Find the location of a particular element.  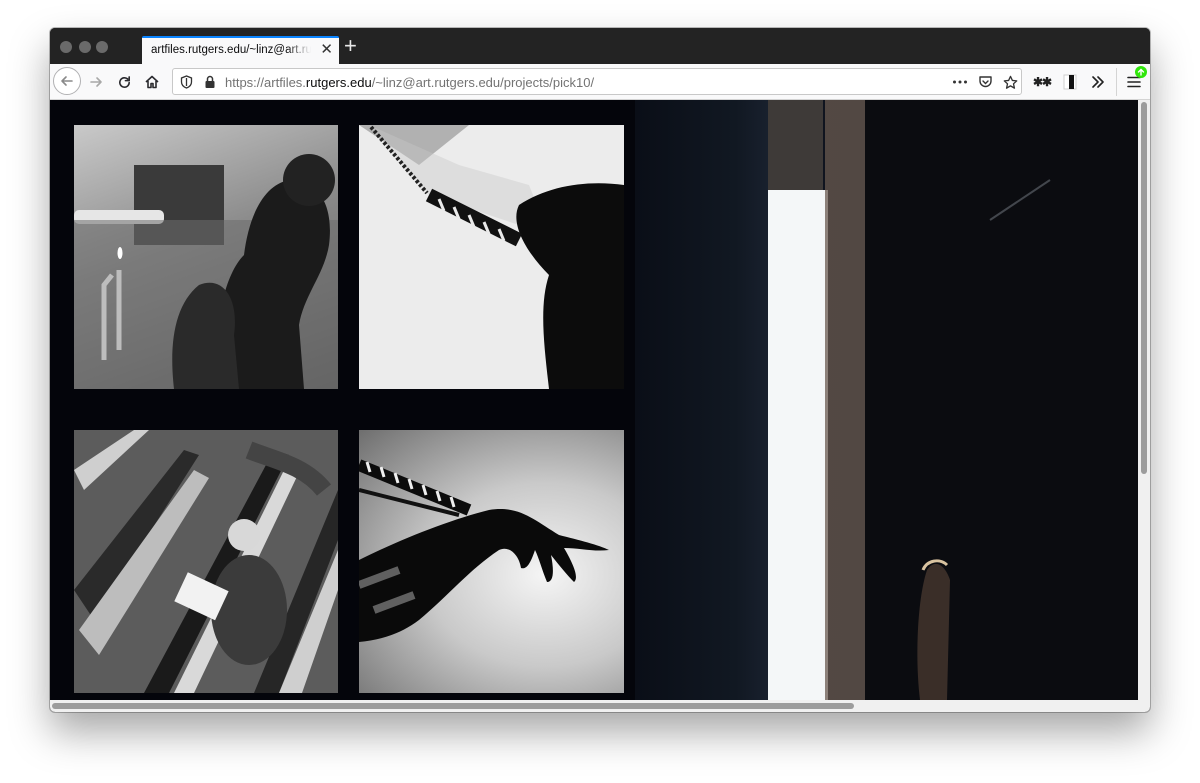

reload-button is located at coordinates (124, 82).